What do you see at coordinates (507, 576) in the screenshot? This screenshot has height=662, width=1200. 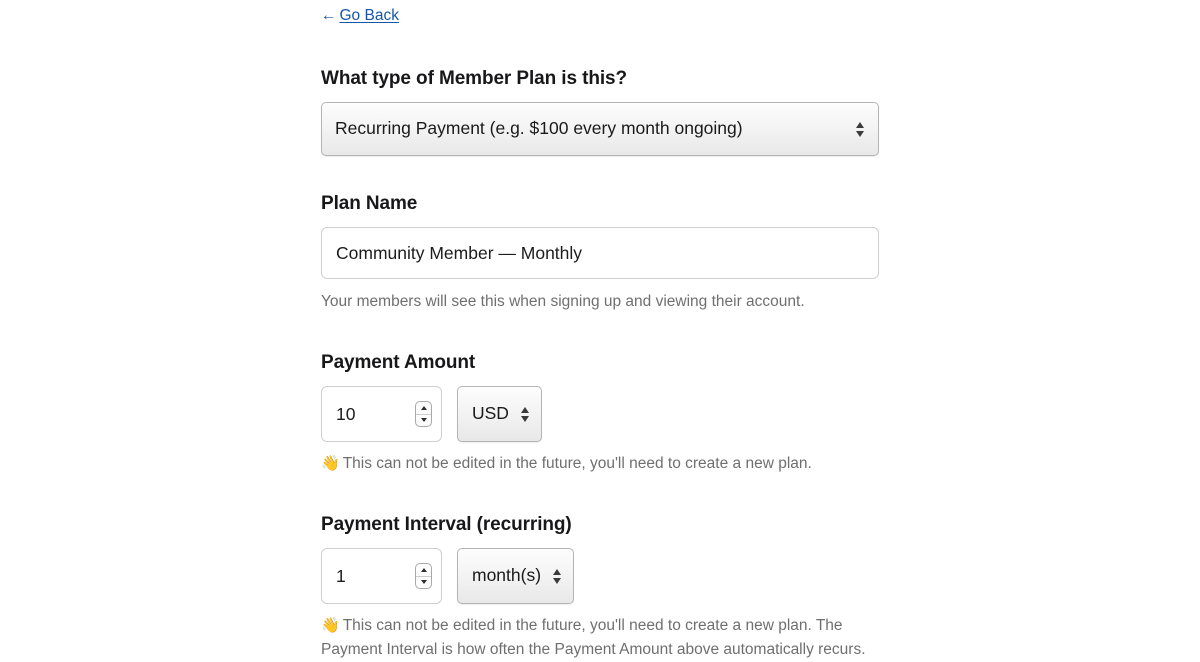 I see `interval-unit-selected-value: month(s)` at bounding box center [507, 576].